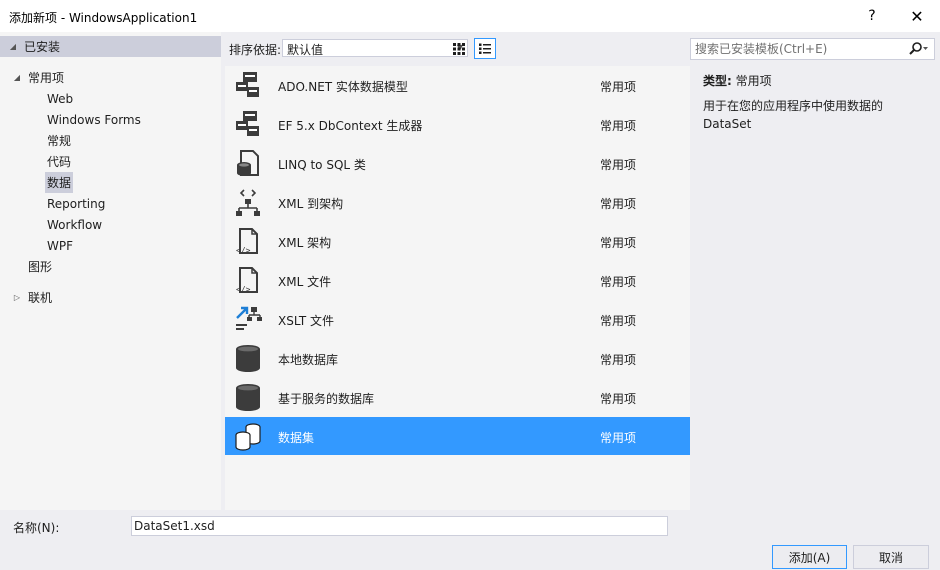 The width and height of the screenshot is (940, 570). I want to click on ado-entity-model-icon, so click(247, 84).